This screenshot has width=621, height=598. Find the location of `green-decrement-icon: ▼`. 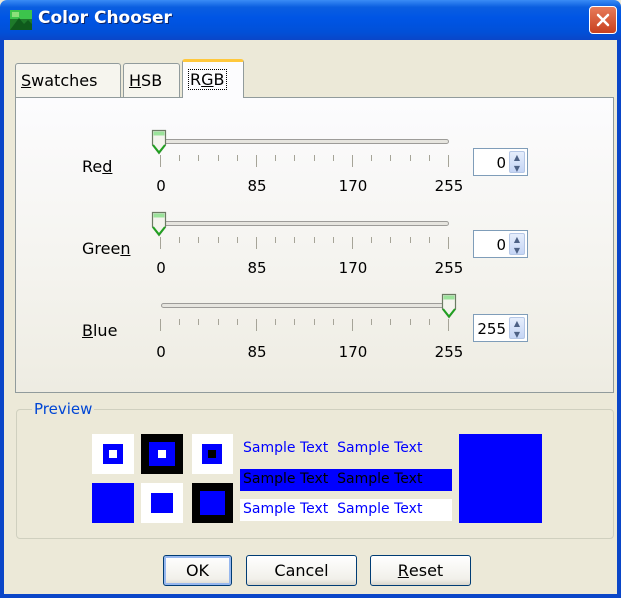

green-decrement-icon: ▼ is located at coordinates (517, 250).